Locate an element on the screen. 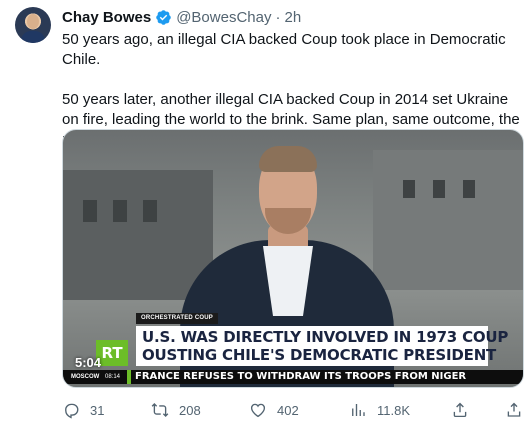 The height and width of the screenshot is (426, 532). views-icon is located at coordinates (358, 410).